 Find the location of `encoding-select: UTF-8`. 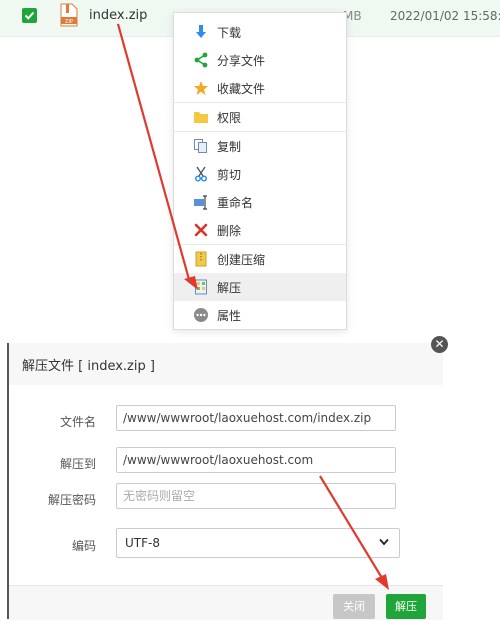

encoding-select: UTF-8 is located at coordinates (258, 543).